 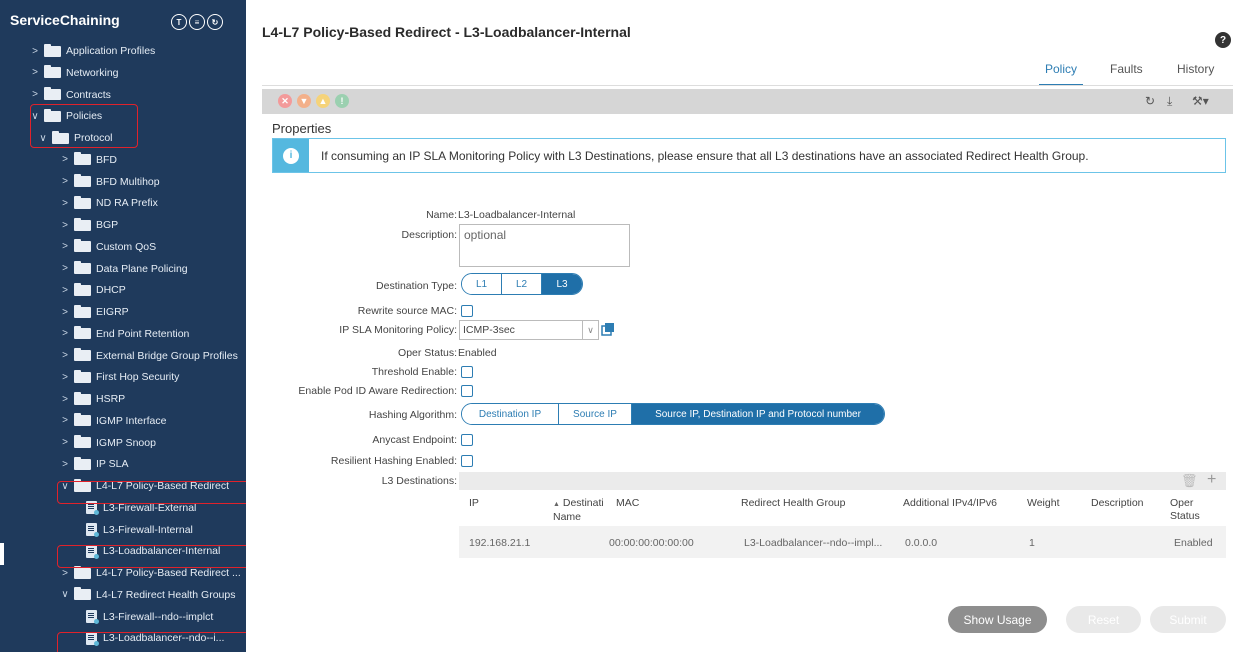 What do you see at coordinates (139, 530) in the screenshot?
I see `sidebar-item-l3-firewall-internal: L3-Firewall-Internal` at bounding box center [139, 530].